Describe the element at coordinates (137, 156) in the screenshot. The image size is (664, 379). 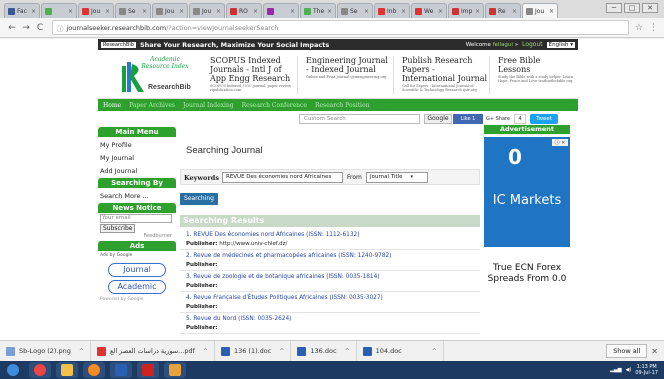
I see `sidebar-item-my-journal: My Journal` at that location.